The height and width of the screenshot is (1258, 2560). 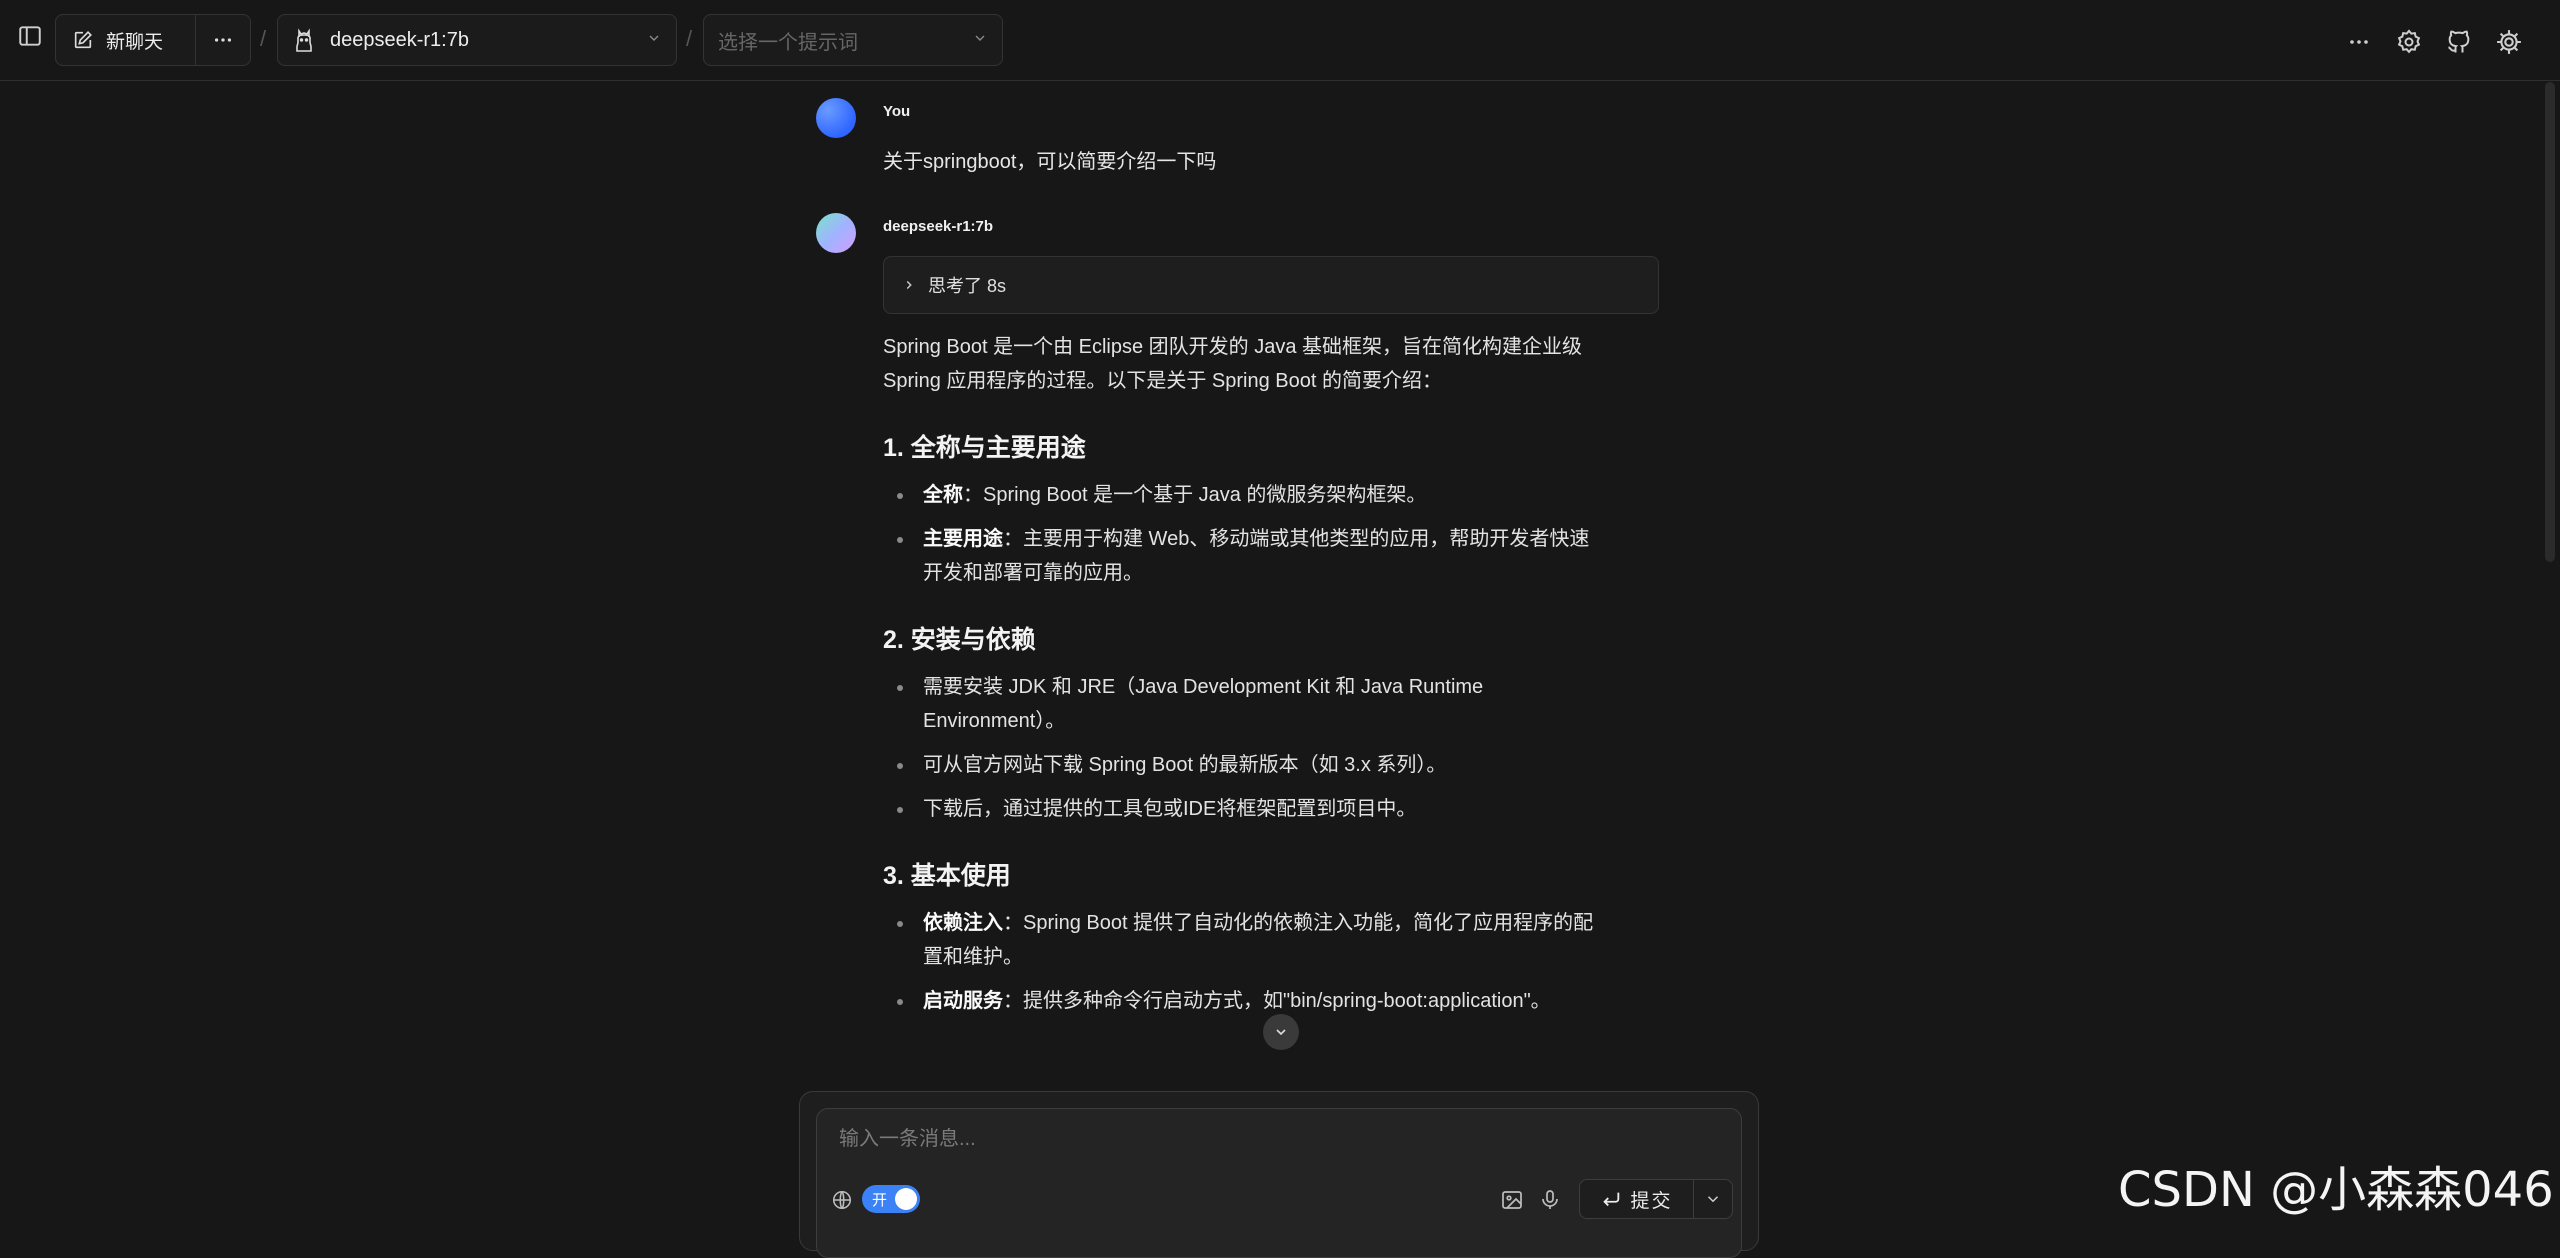 I want to click on new-chat-button: 新聊天, so click(x=126, y=40).